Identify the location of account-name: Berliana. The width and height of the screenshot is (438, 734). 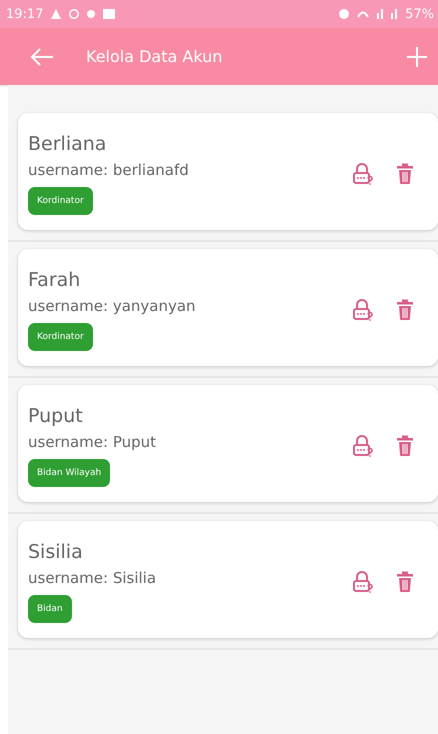
(67, 143).